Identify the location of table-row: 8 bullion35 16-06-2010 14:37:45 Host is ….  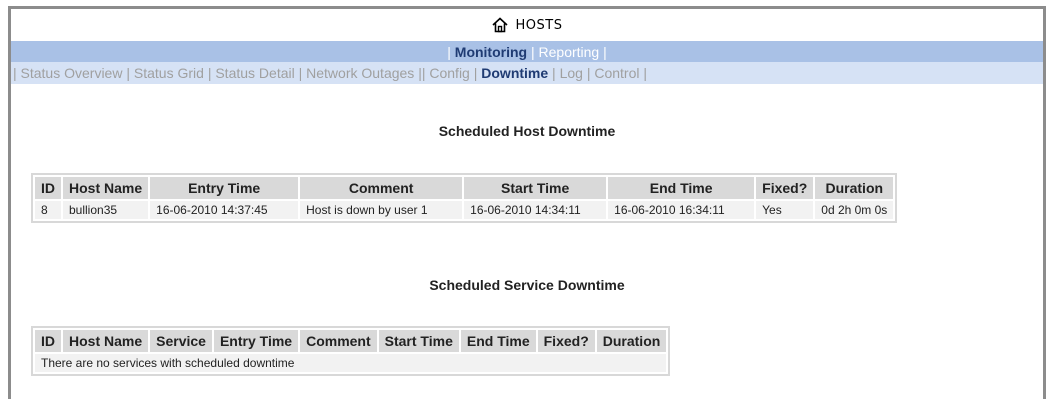
(464, 210).